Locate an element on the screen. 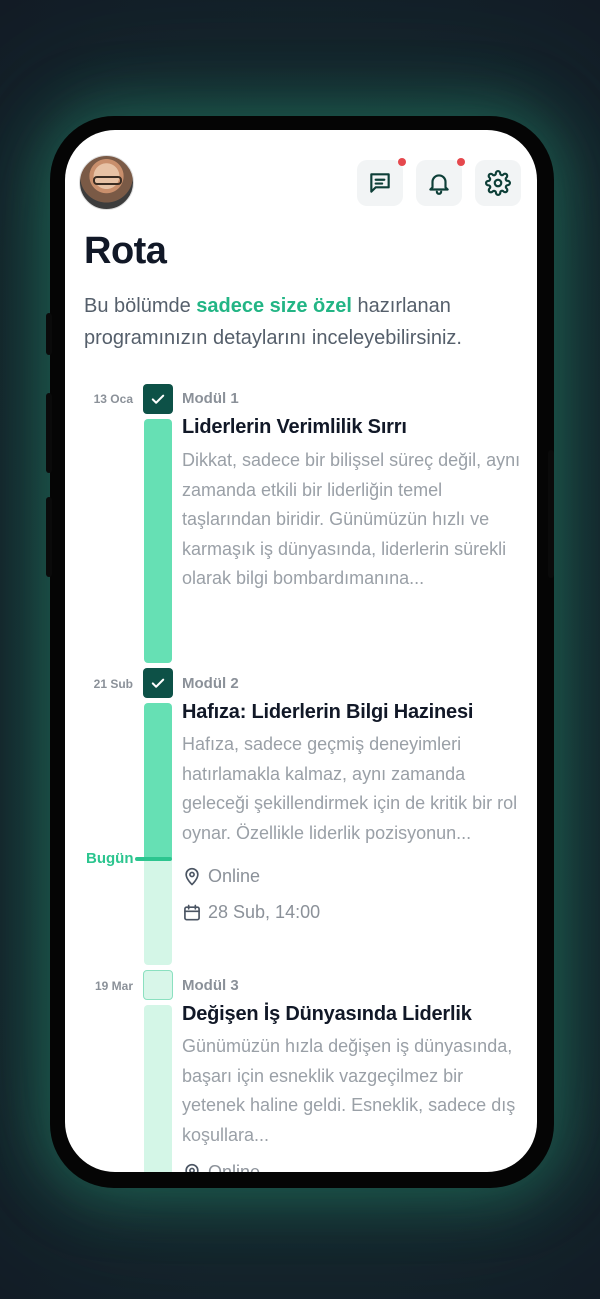 The height and width of the screenshot is (1299, 600). bell-icon is located at coordinates (439, 184).